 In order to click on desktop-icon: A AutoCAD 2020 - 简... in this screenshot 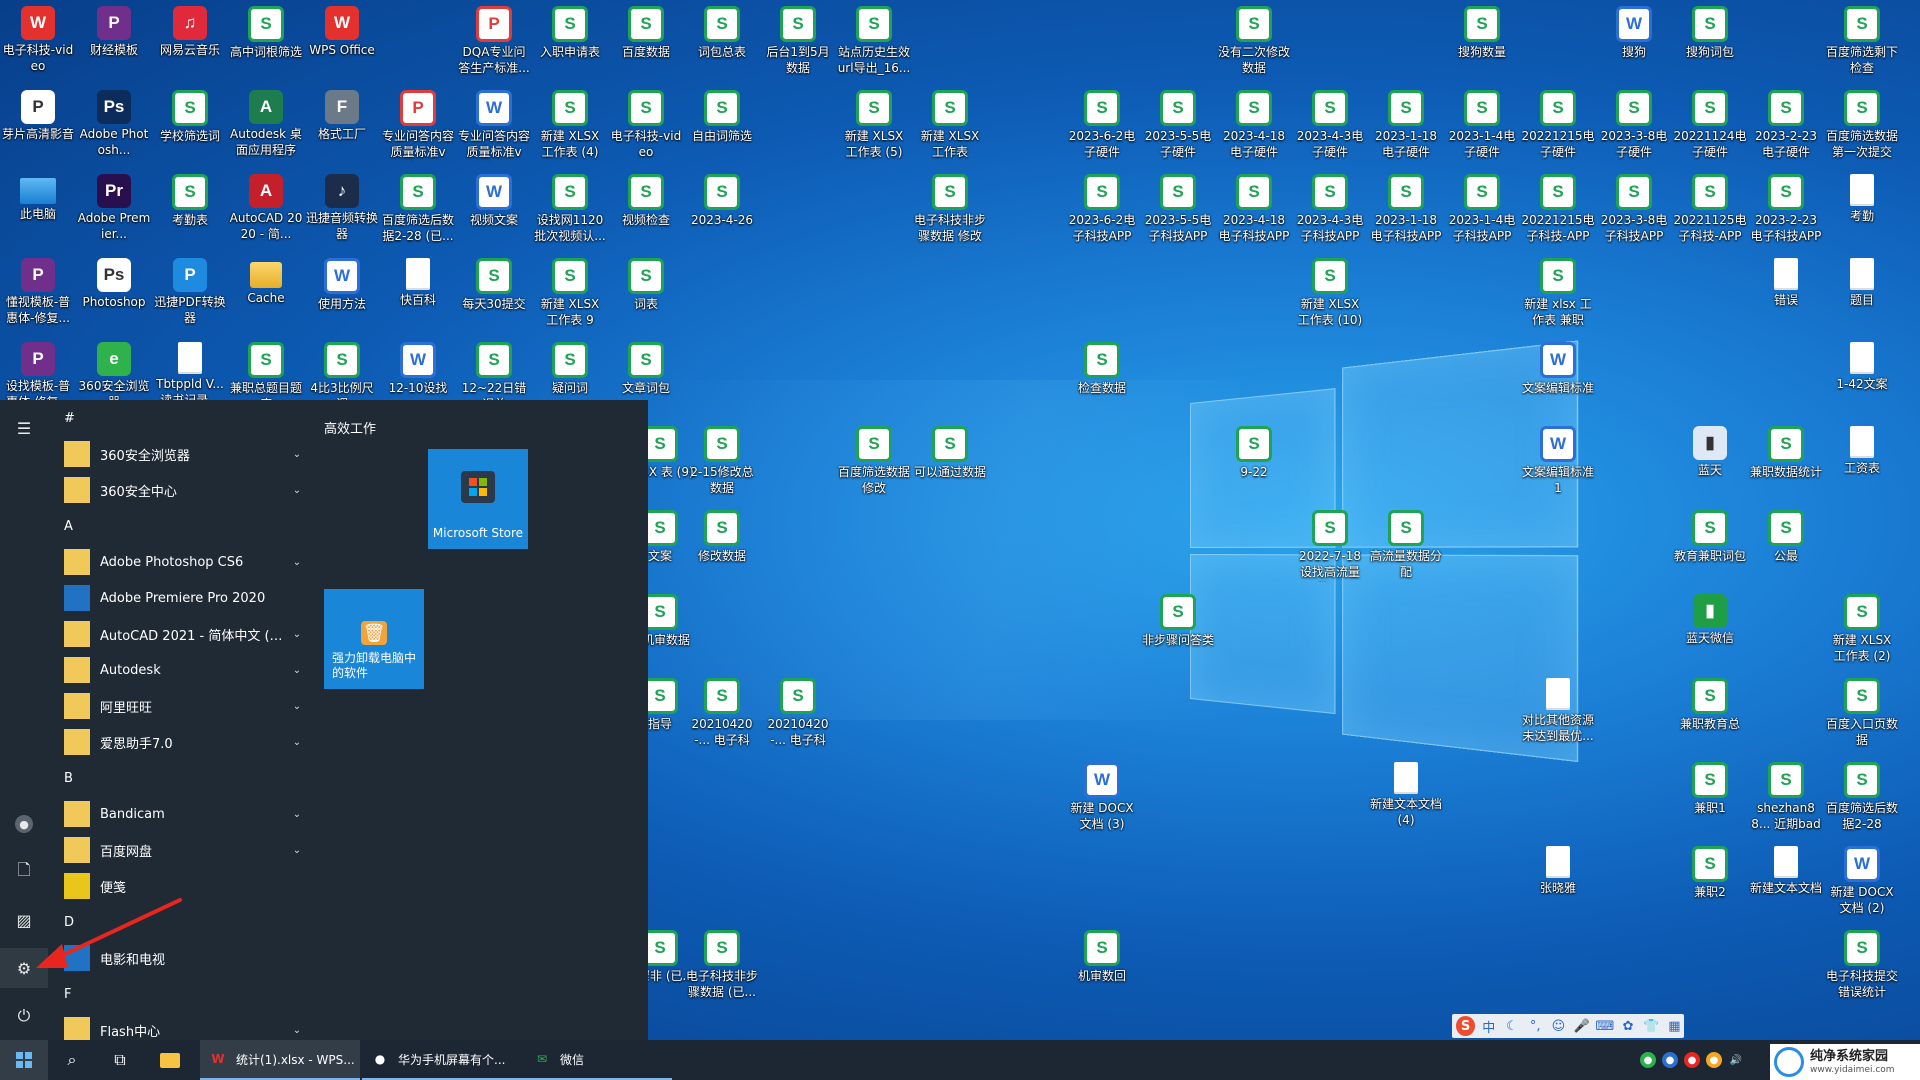, I will do `click(266, 206)`.